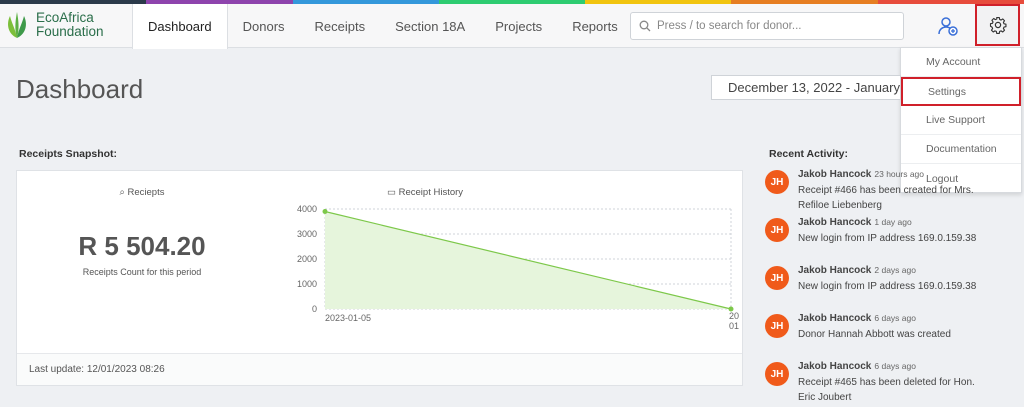  I want to click on brand-line-1: EcoAfrica, so click(65, 17).